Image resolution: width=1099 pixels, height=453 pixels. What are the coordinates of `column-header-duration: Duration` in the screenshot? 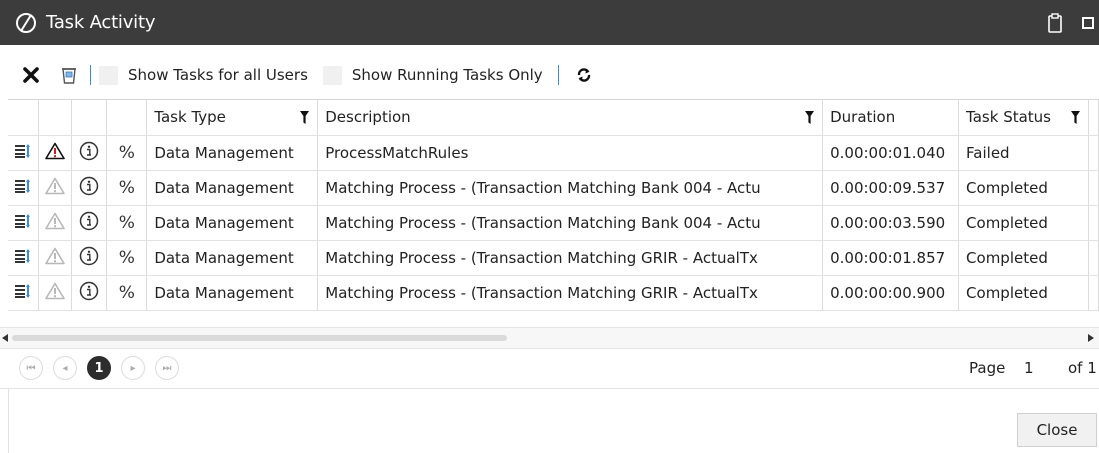 It's located at (891, 118).